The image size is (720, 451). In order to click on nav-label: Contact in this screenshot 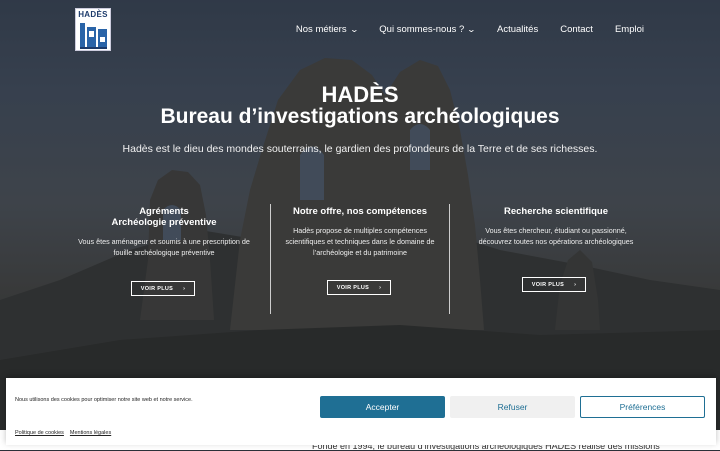, I will do `click(576, 29)`.